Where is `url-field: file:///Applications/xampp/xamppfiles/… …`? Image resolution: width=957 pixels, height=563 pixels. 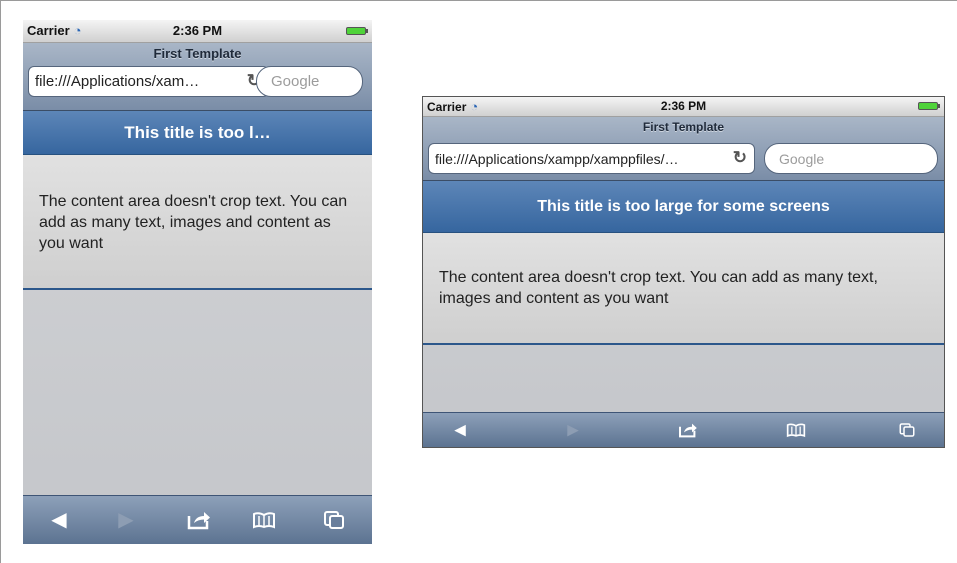 url-field: file:///Applications/xampp/xamppfiles/… … is located at coordinates (591, 158).